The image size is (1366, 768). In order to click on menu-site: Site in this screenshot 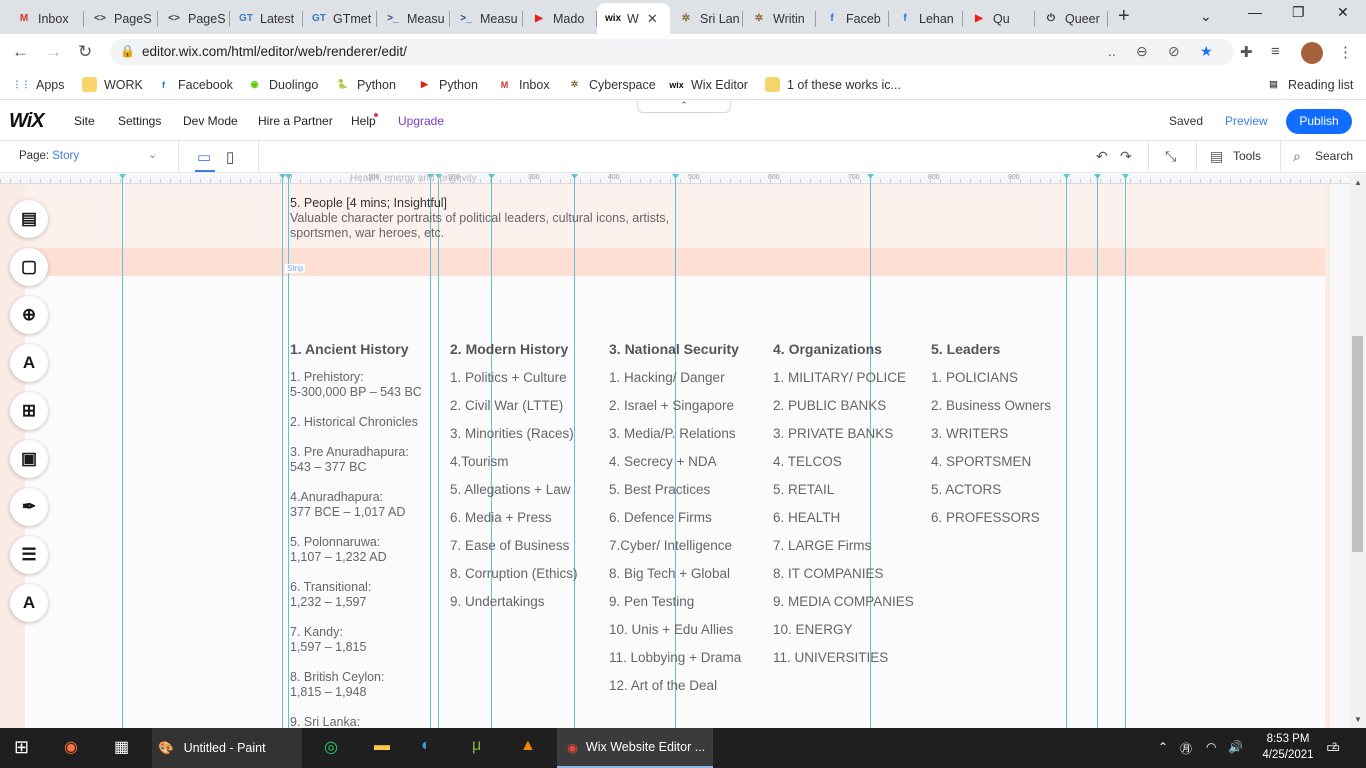, I will do `click(84, 121)`.